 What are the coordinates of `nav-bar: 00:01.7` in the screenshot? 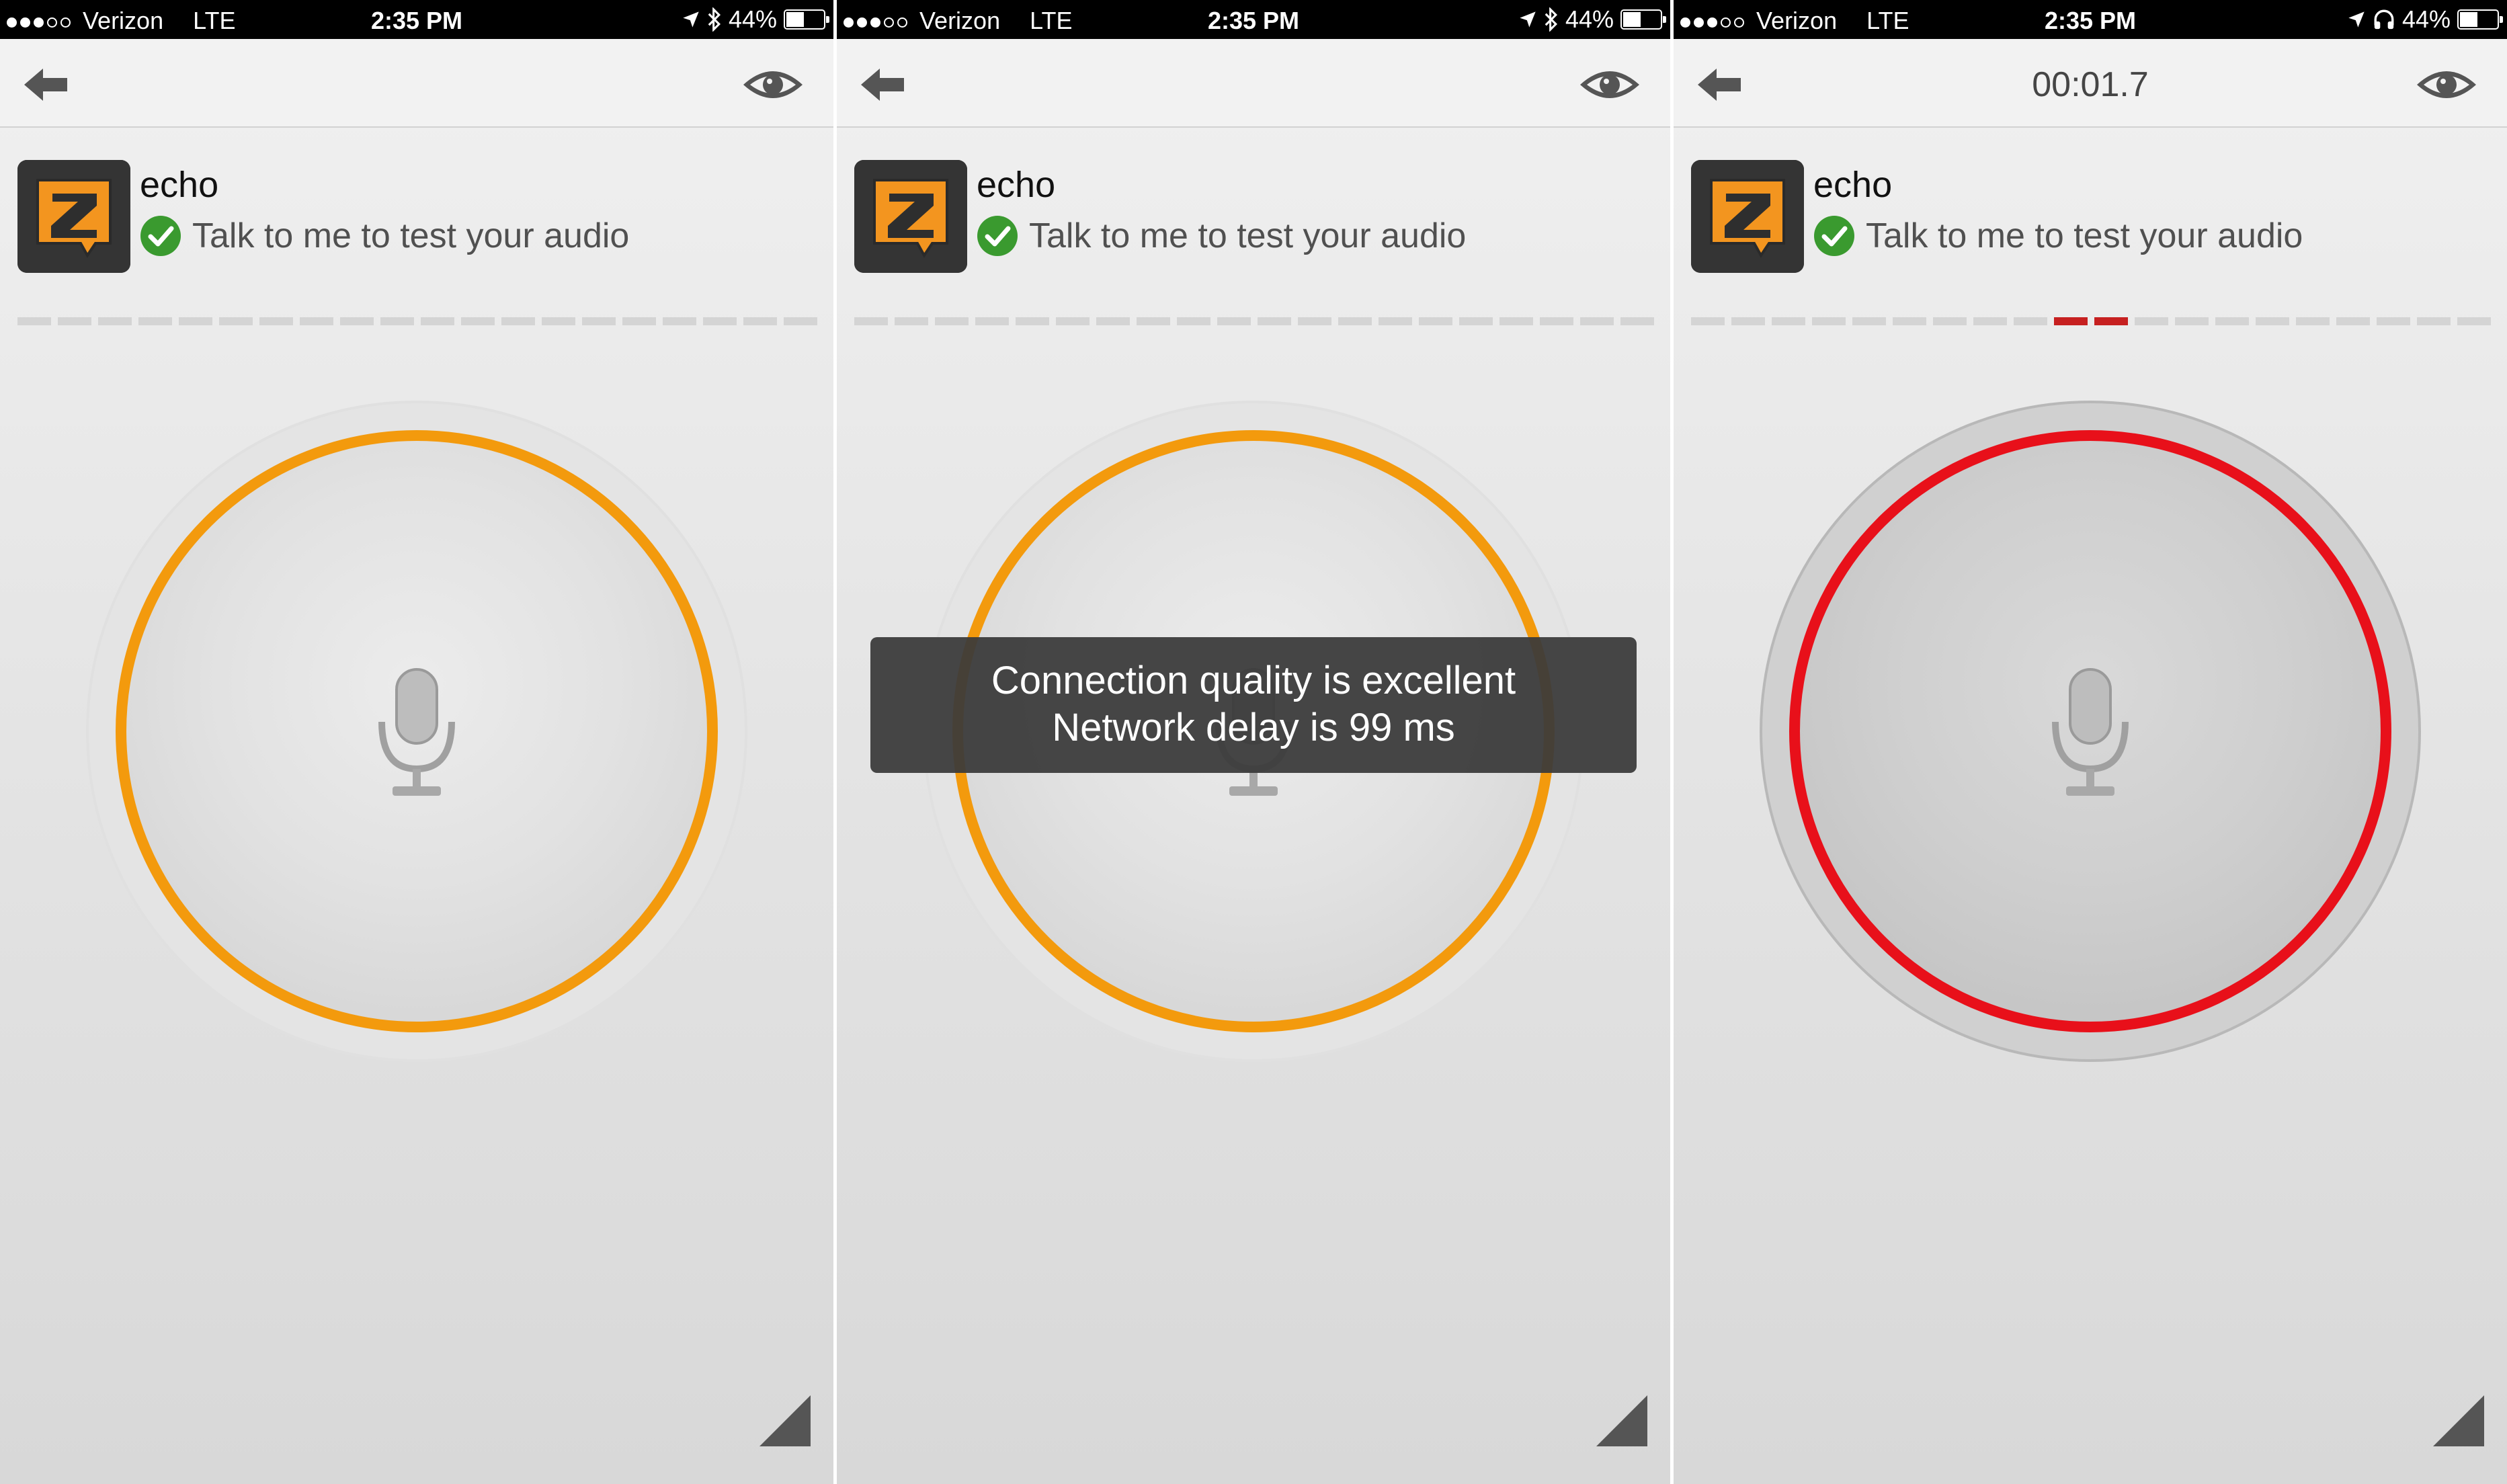 It's located at (2090, 83).